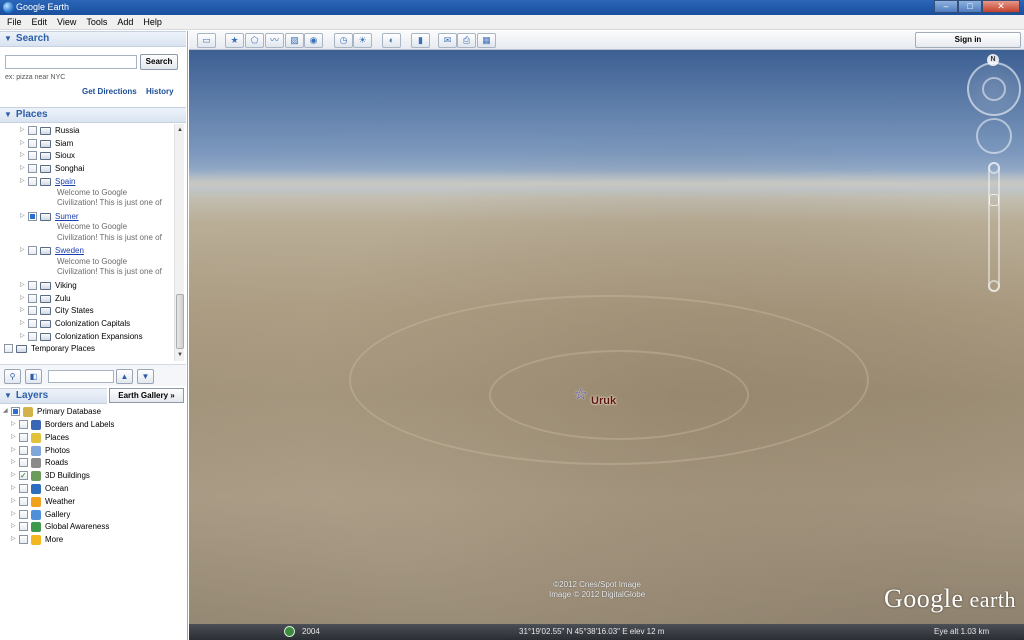 The height and width of the screenshot is (640, 1024). Describe the element at coordinates (486, 40) in the screenshot. I see `view-in-maps-button: ▦` at that location.